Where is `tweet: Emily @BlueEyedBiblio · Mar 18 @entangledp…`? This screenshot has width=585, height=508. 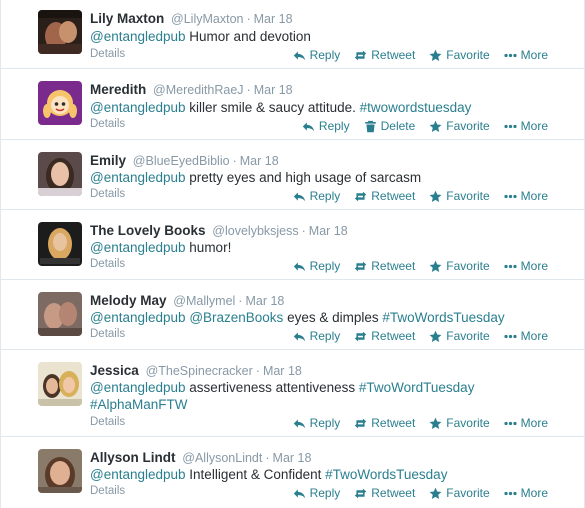
tweet: Emily @BlueEyedBiblio · Mar 18 @entangledp… is located at coordinates (292, 175).